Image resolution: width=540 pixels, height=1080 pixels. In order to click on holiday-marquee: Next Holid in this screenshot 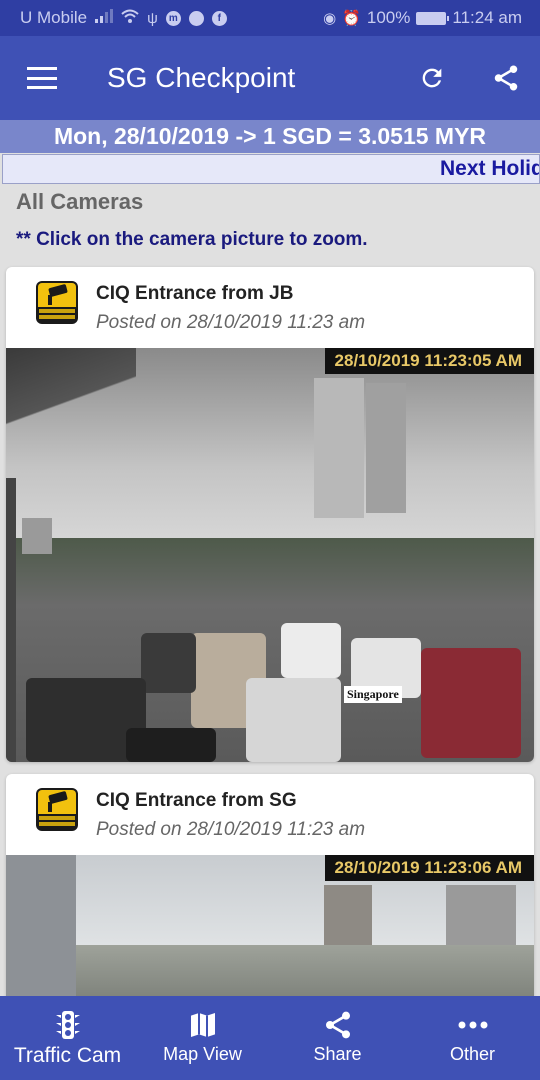, I will do `click(271, 169)`.